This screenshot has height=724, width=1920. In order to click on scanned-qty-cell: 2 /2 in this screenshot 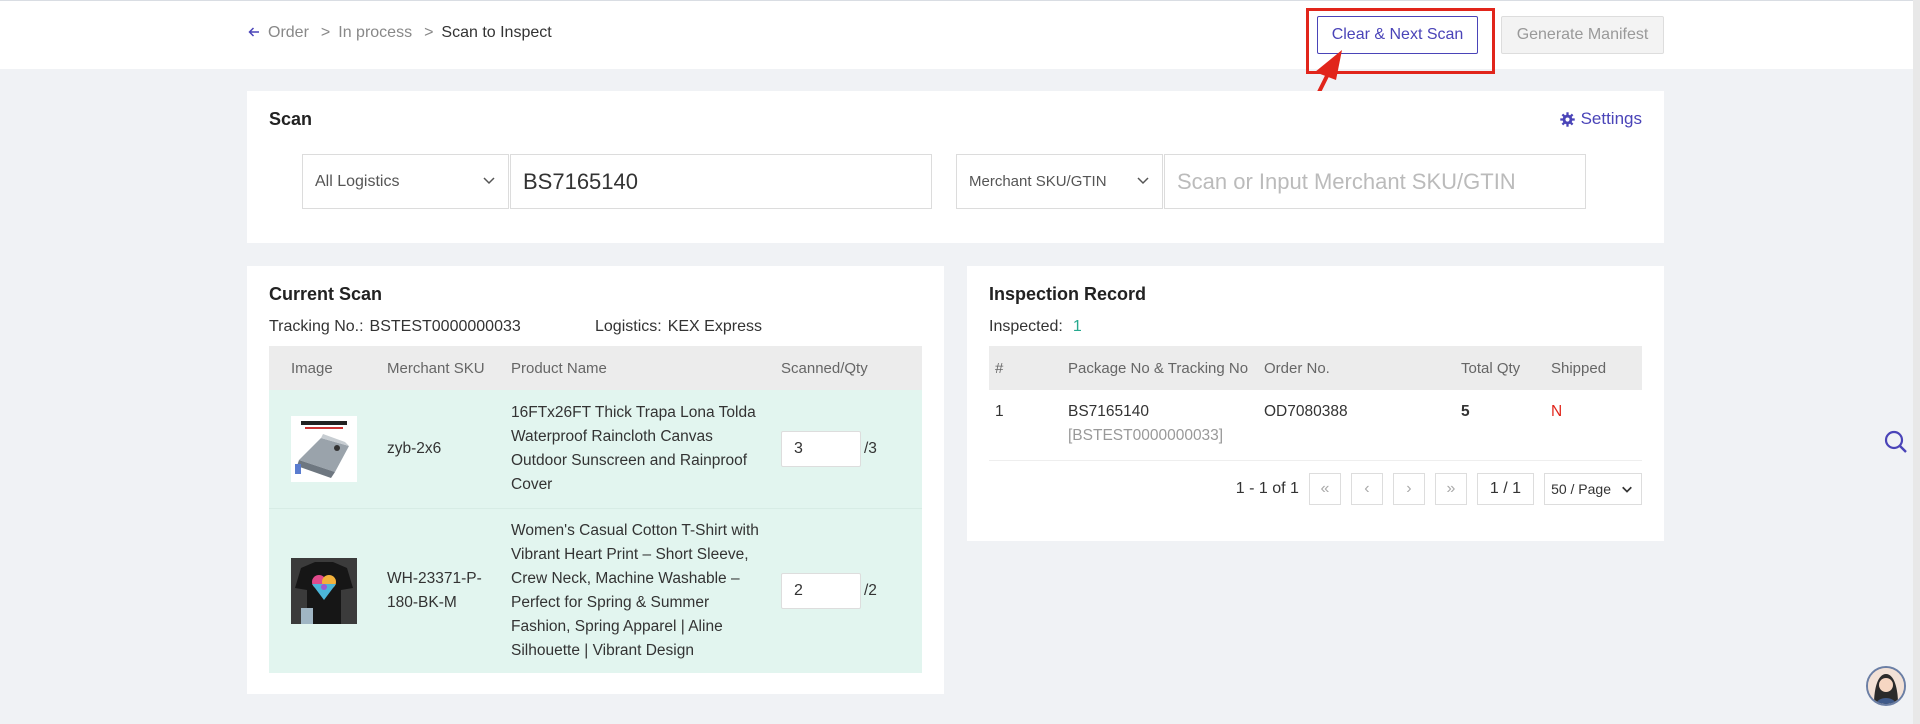, I will do `click(840, 590)`.